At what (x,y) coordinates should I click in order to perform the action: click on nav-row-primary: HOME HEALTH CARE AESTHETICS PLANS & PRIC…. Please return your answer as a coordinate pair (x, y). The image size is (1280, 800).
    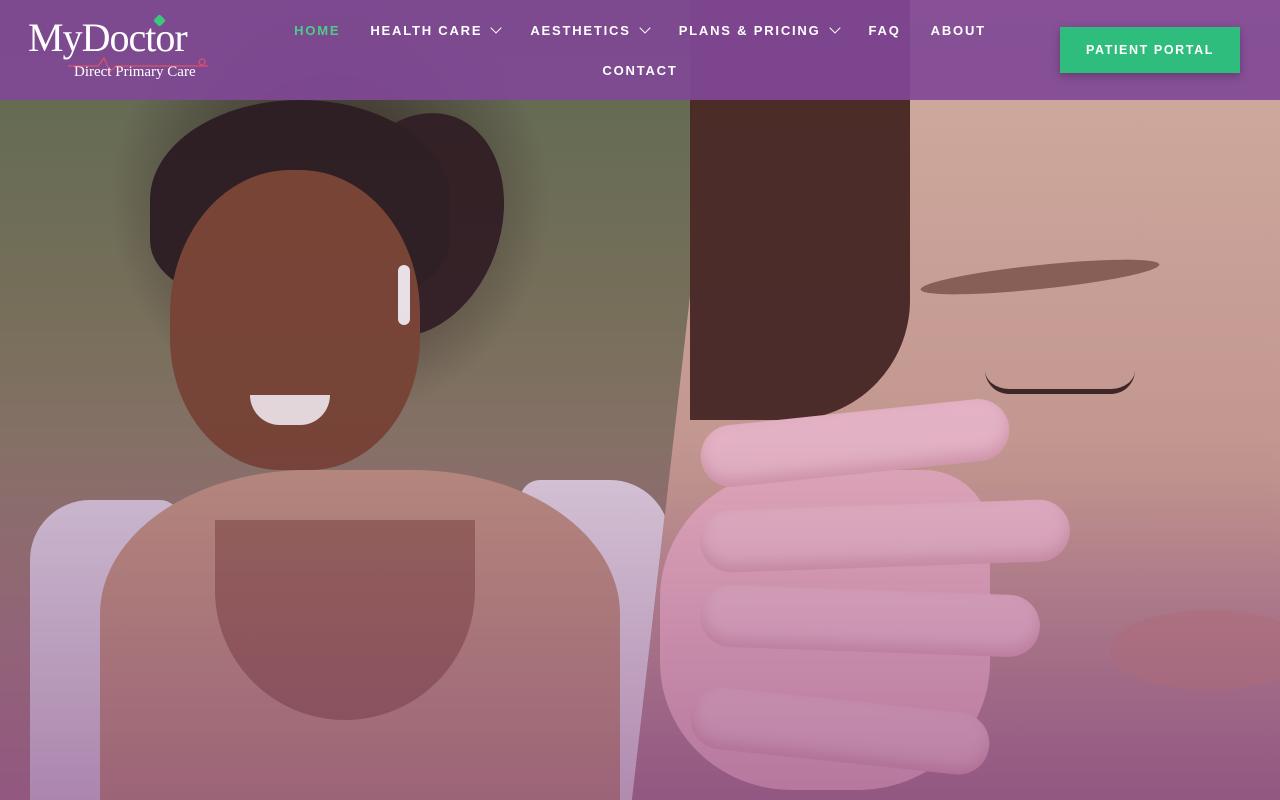
    Looking at the image, I should click on (640, 30).